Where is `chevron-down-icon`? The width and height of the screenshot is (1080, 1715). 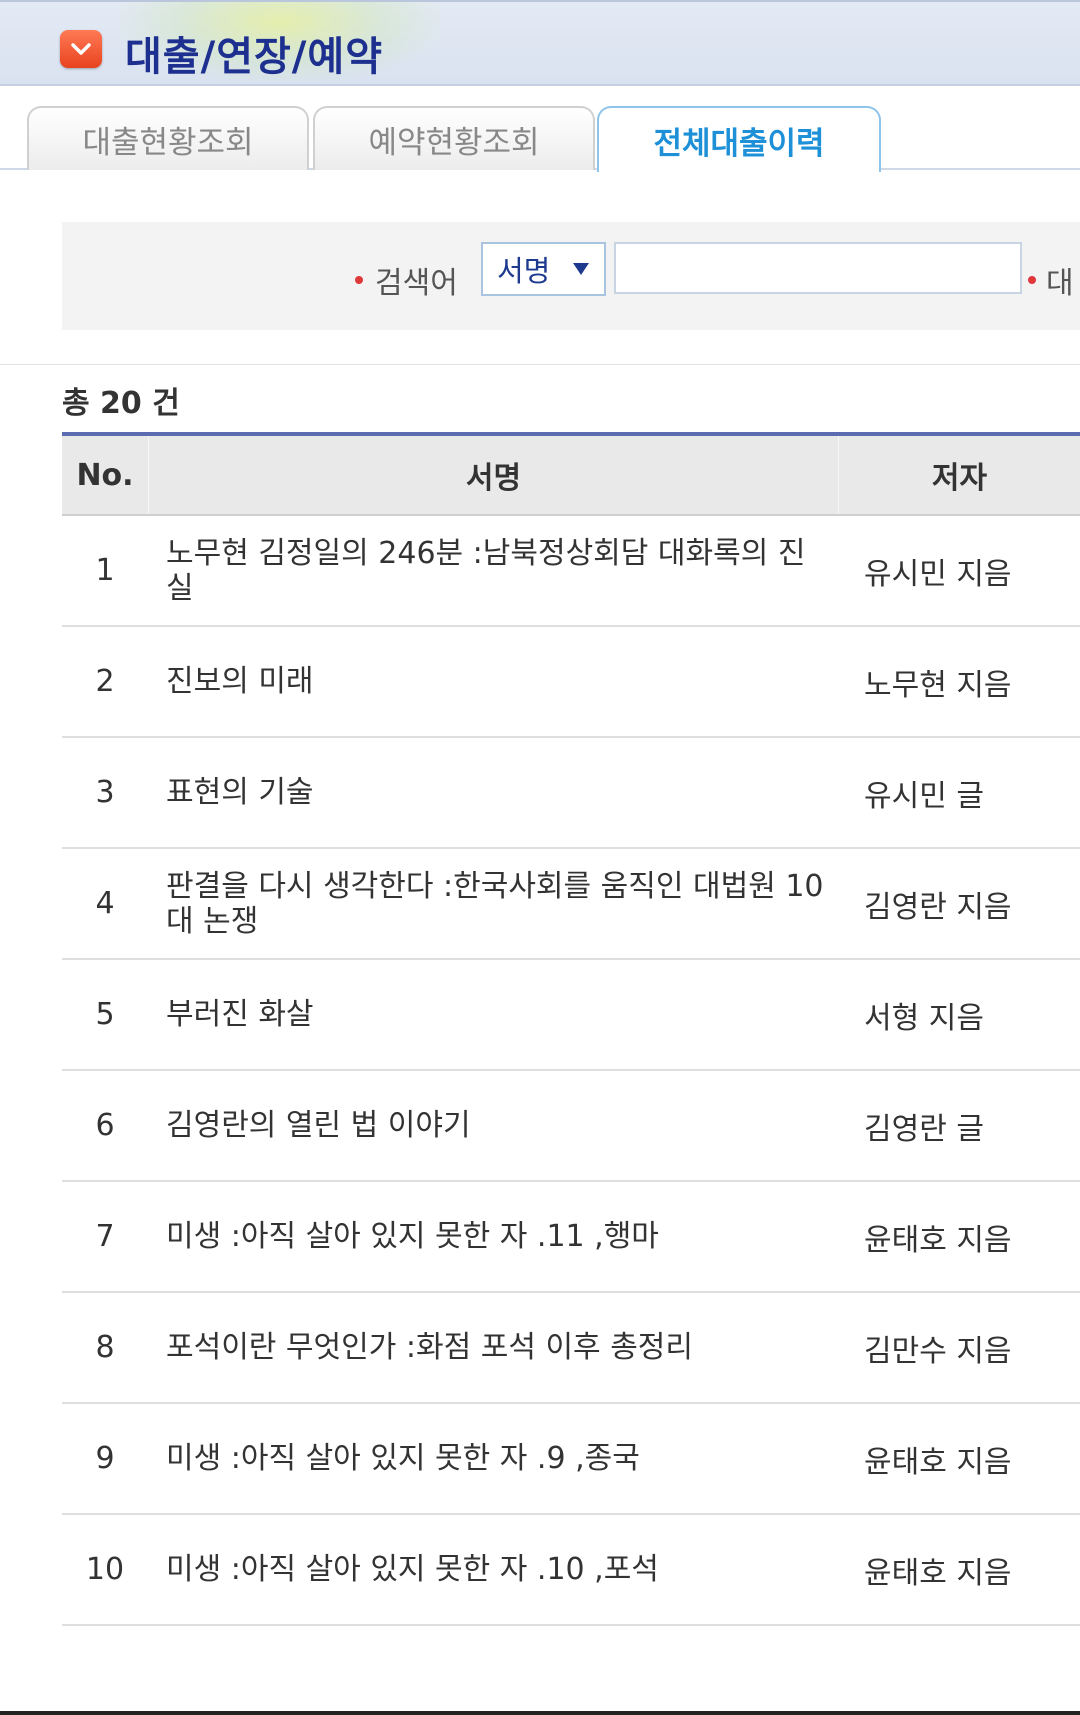 chevron-down-icon is located at coordinates (81, 49).